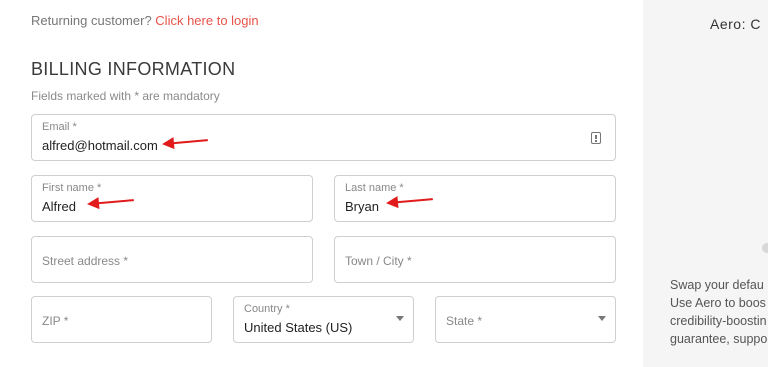  What do you see at coordinates (765, 248) in the screenshot?
I see `carousel-bullet` at bounding box center [765, 248].